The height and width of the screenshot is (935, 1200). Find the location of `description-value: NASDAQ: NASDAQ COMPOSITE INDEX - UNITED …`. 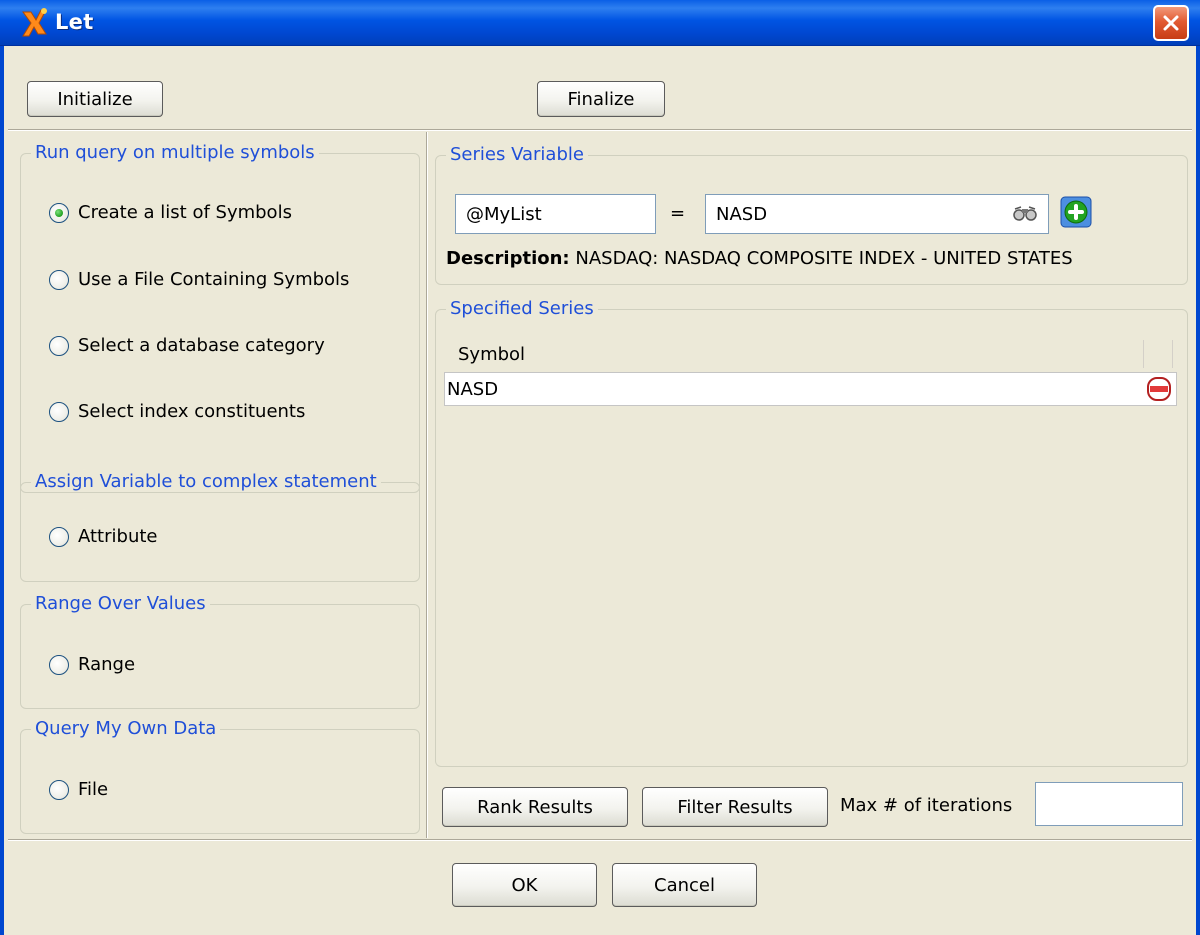

description-value: NASDAQ: NASDAQ COMPOSITE INDEX - UNITED … is located at coordinates (824, 258).